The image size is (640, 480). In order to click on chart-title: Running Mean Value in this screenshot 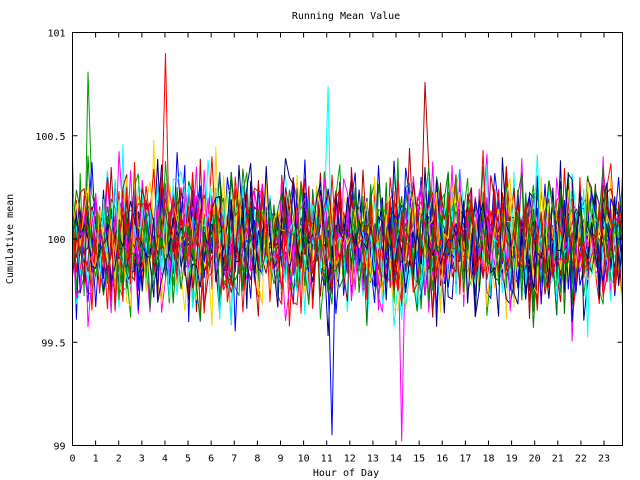, I will do `click(346, 16)`.